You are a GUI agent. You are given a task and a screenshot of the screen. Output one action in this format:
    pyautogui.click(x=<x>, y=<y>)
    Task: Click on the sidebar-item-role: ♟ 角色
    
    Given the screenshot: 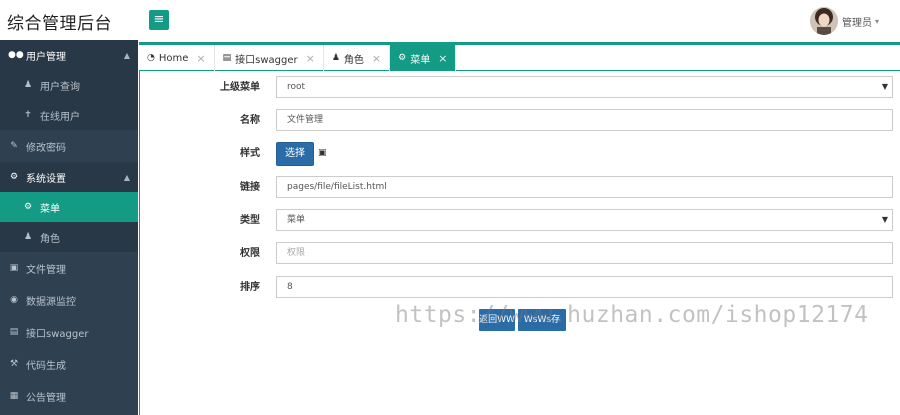 What is the action you would take?
    pyautogui.click(x=69, y=237)
    